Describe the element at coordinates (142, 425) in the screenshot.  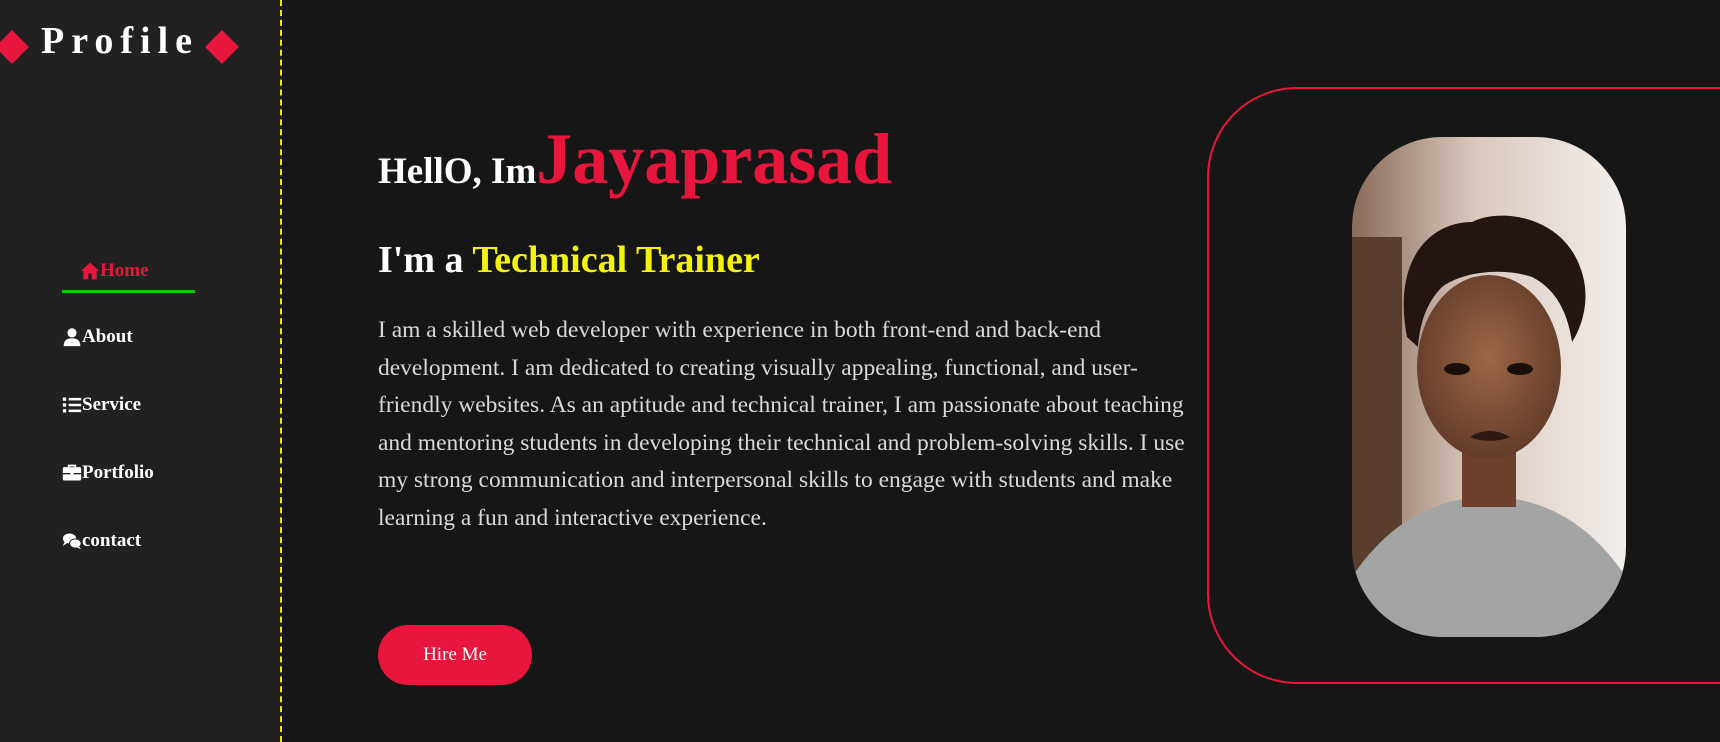
I see `sidebar-nav: Home About Service Portfolio contact` at that location.